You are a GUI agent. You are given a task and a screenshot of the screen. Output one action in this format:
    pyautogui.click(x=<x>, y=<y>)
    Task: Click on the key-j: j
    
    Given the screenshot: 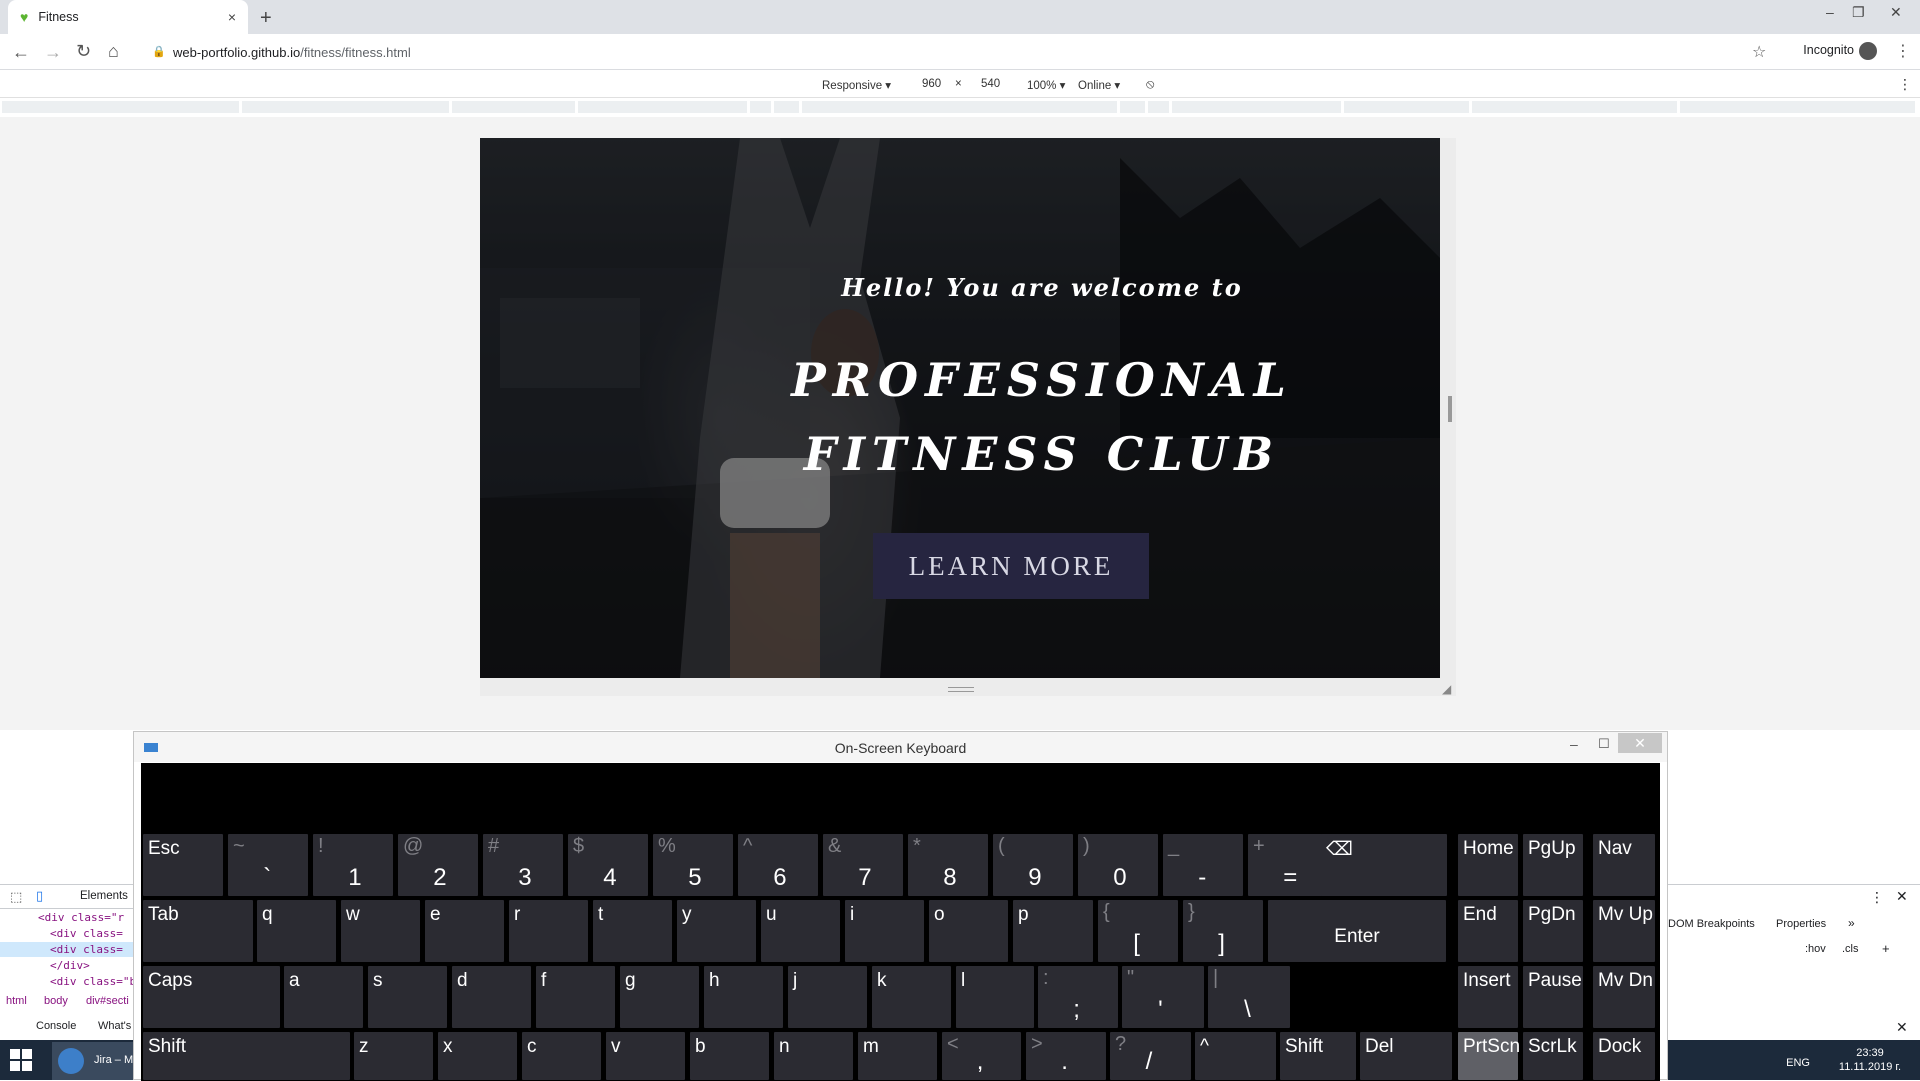 What is the action you would take?
    pyautogui.click(x=827, y=997)
    